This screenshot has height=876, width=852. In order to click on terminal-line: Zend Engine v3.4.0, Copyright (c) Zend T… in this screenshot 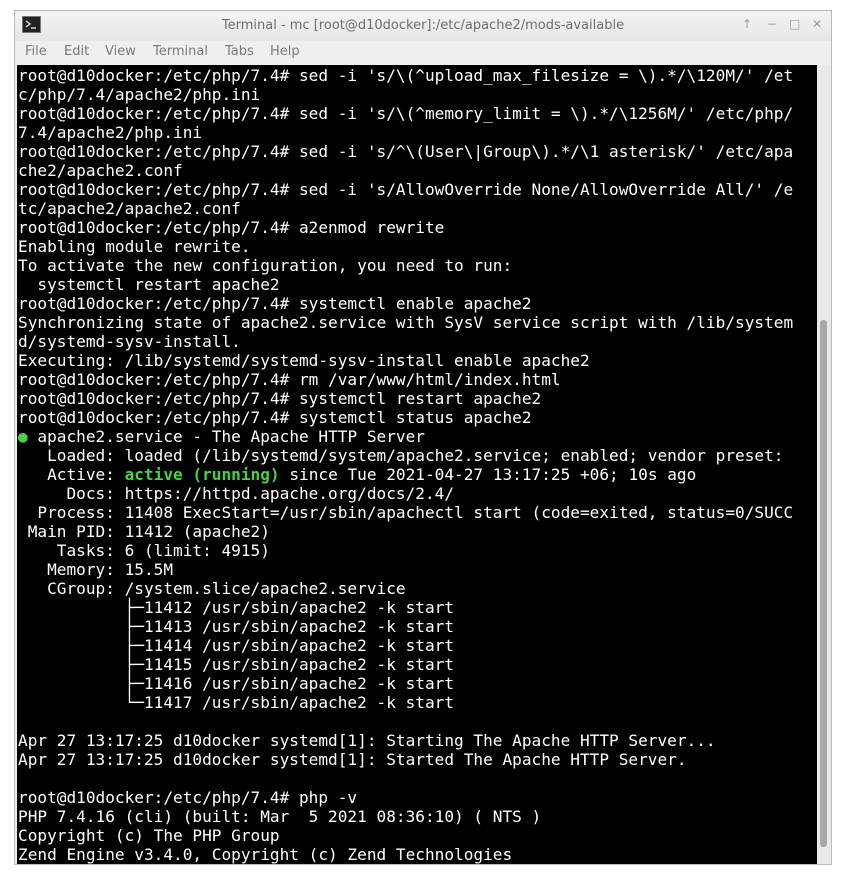, I will do `click(265, 854)`.